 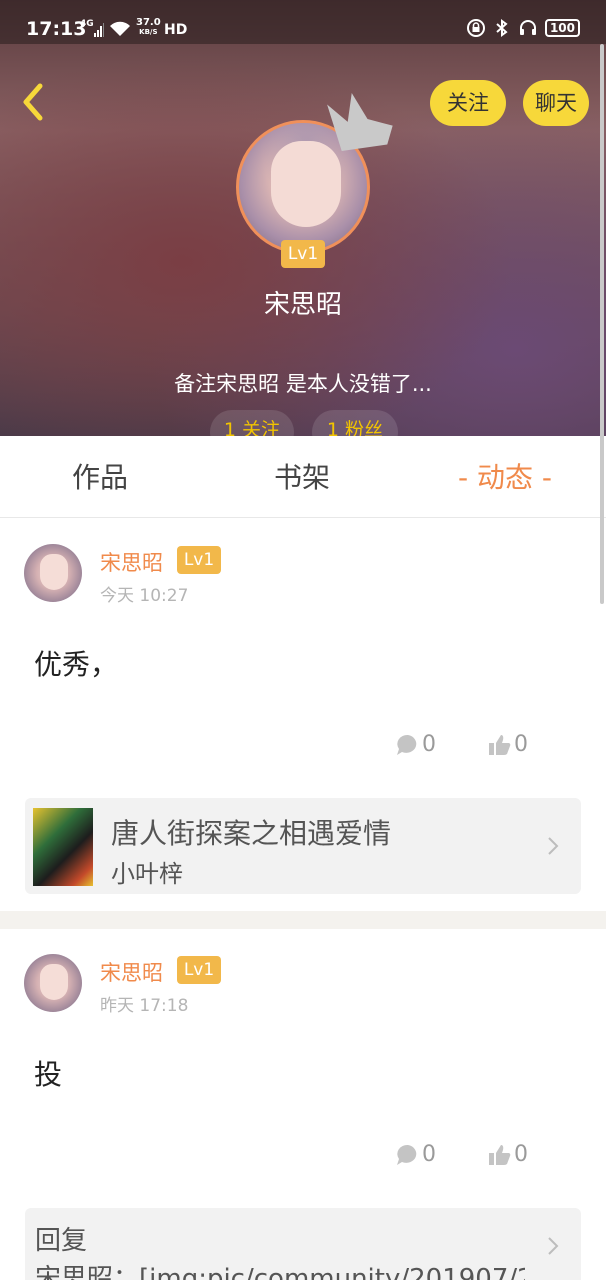 What do you see at coordinates (556, 103) in the screenshot?
I see `chat-button: 聊天` at bounding box center [556, 103].